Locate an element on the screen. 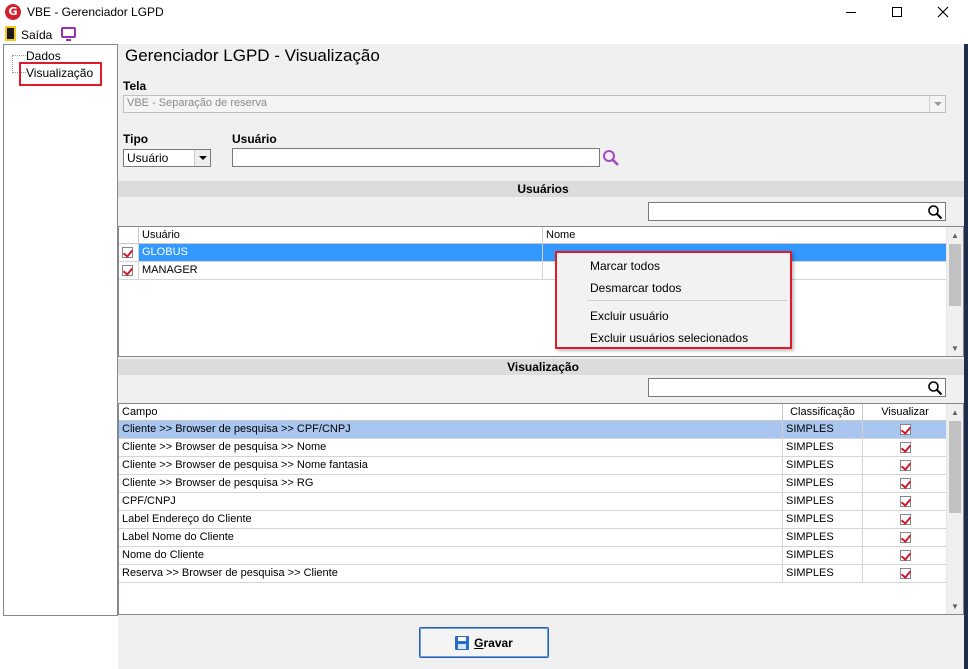 This screenshot has width=968, height=669. close-button is located at coordinates (943, 12).